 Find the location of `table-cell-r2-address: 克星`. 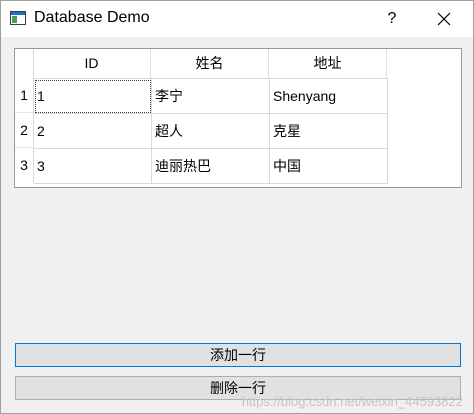

table-cell-r2-address: 克星 is located at coordinates (329, 131).